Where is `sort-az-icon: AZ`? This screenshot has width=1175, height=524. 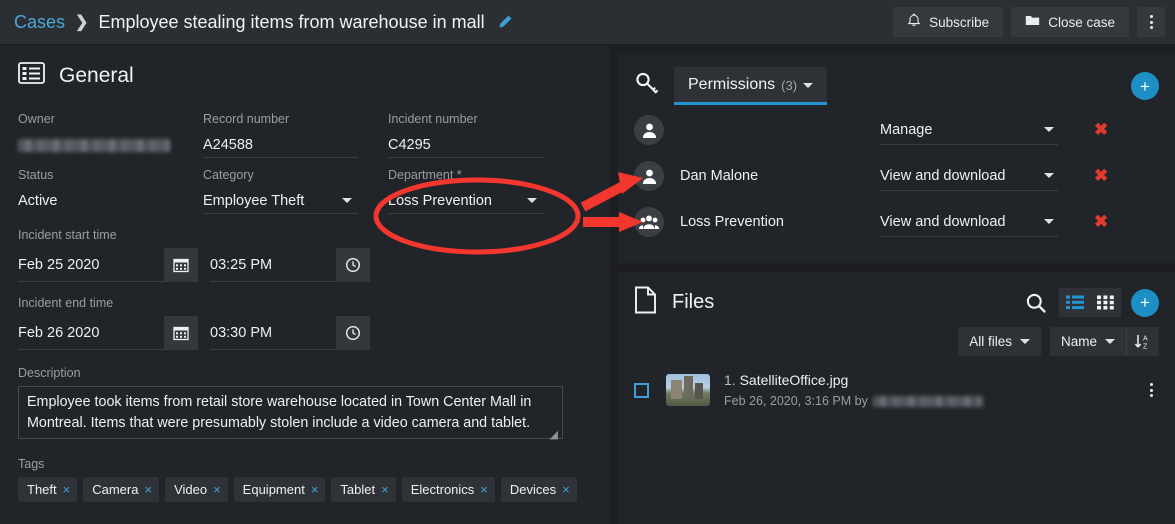 sort-az-icon: AZ is located at coordinates (1142, 341).